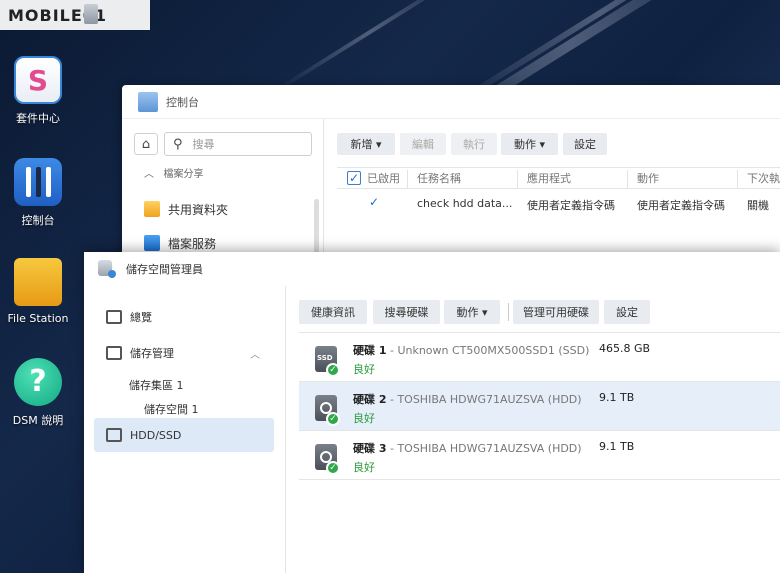 The image size is (780, 573). What do you see at coordinates (406, 312) in the screenshot?
I see `search-disk-button: 搜尋硬碟` at bounding box center [406, 312].